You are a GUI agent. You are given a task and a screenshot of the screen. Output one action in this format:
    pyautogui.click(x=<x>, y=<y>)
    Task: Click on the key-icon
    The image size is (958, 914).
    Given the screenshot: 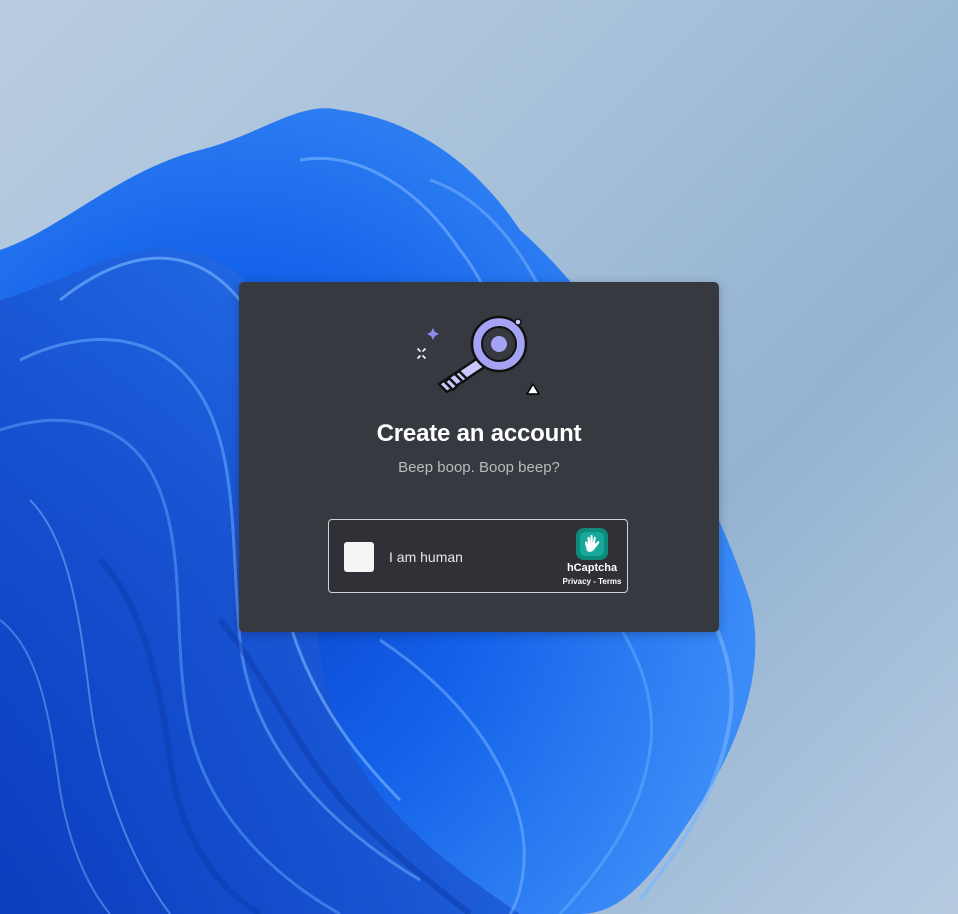 What is the action you would take?
    pyautogui.click(x=478, y=355)
    